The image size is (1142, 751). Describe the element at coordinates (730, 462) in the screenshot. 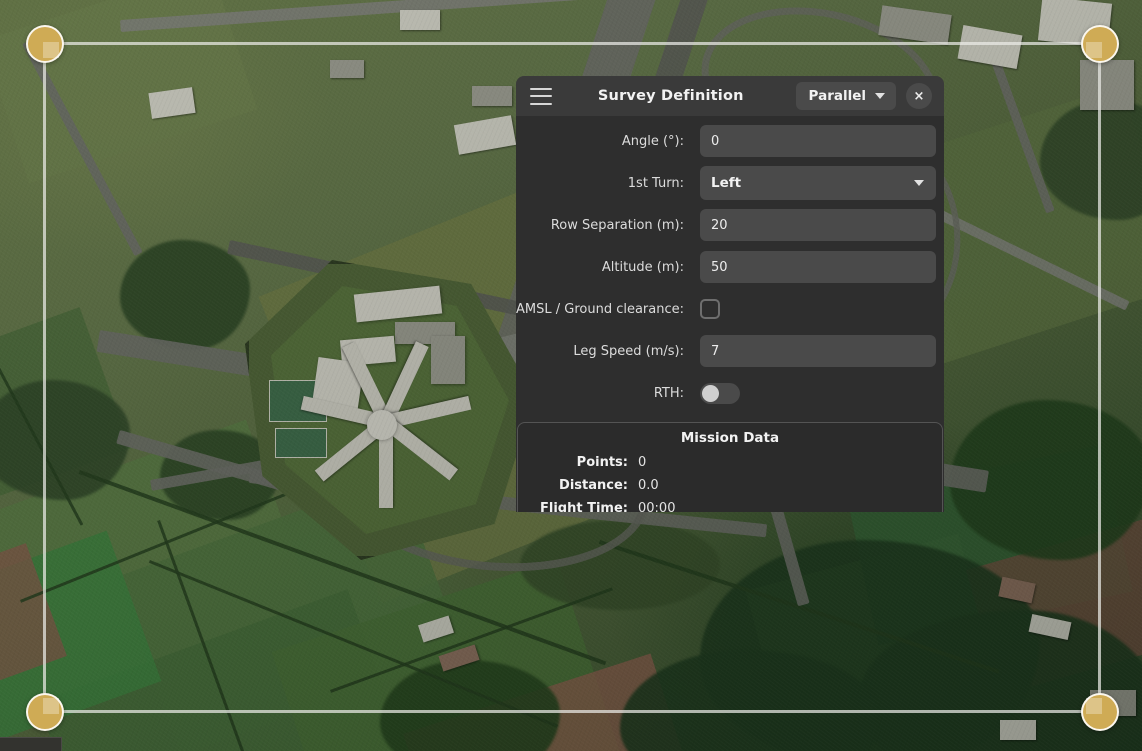

I see `mission-data-row-points: Points: 0` at that location.